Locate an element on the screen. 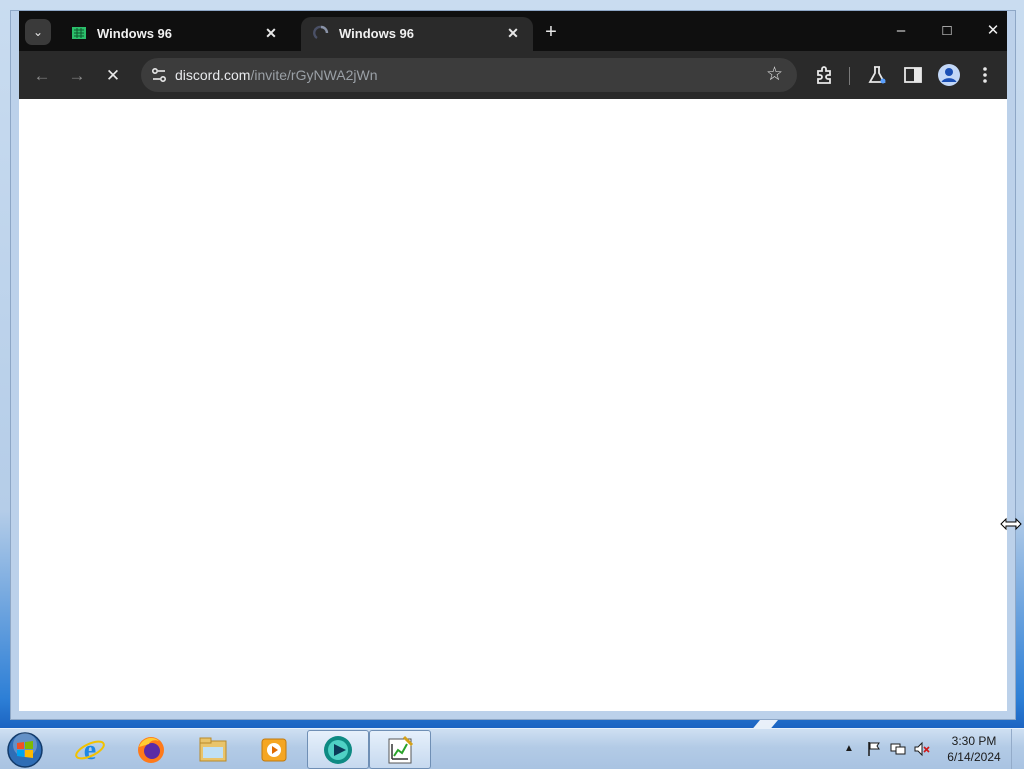  tab-windows96-2: Windows 96 ✕ is located at coordinates (417, 34).